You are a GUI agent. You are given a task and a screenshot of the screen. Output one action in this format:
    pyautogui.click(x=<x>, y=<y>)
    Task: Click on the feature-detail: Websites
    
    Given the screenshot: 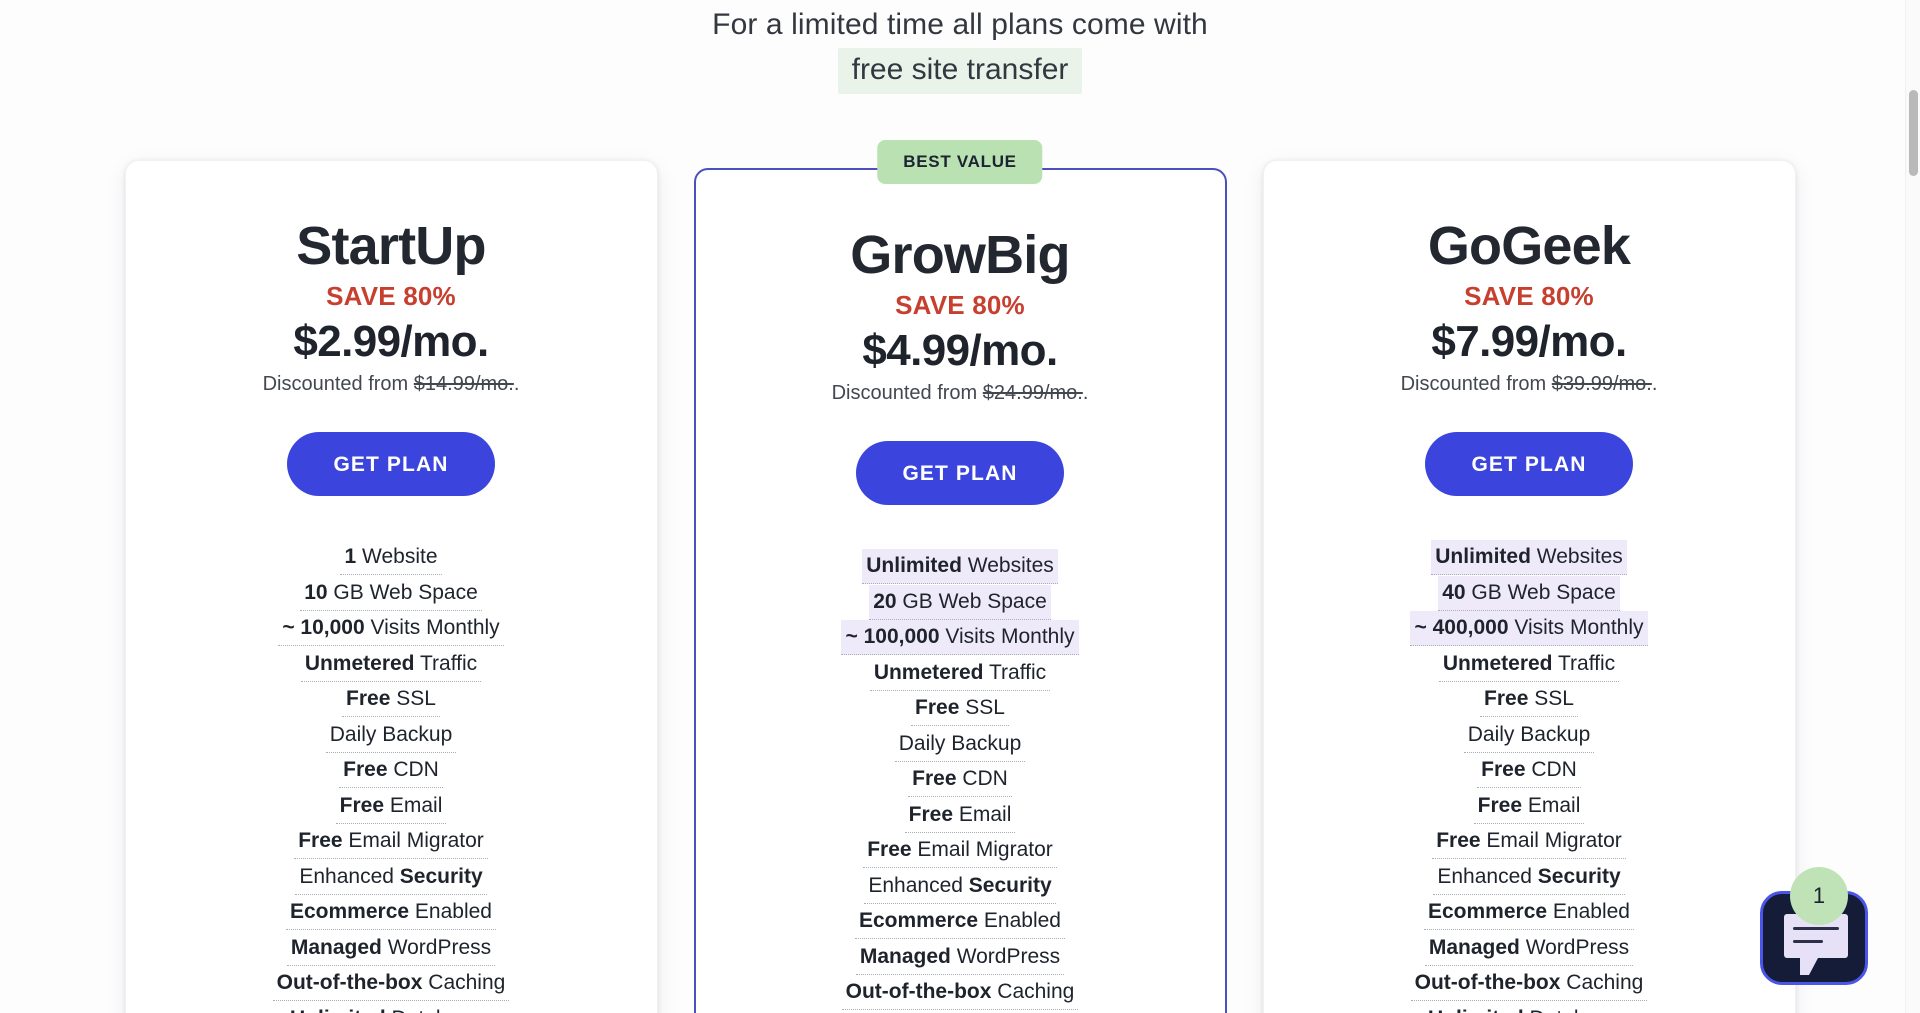 What is the action you would take?
    pyautogui.click(x=1010, y=566)
    